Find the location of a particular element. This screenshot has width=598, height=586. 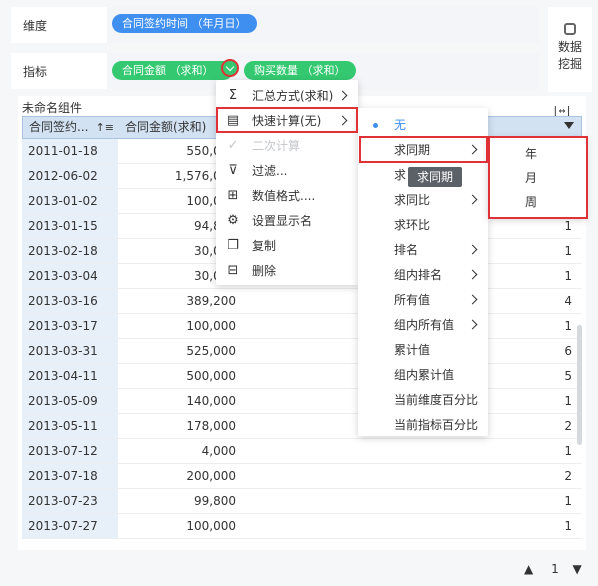

period-option-0: 年 is located at coordinates (537, 154).